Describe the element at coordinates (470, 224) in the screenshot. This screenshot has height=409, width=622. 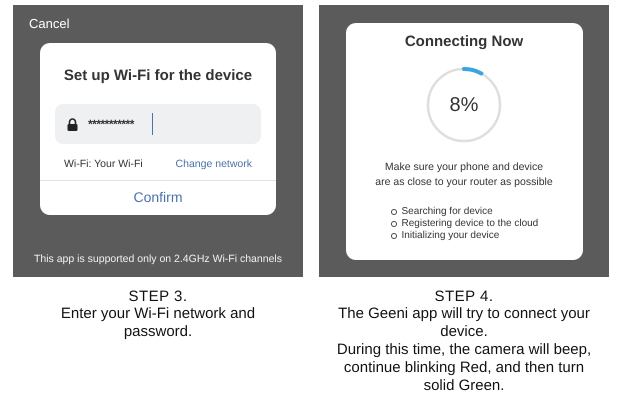
I see `task-item: Registering device to the cloud` at that location.